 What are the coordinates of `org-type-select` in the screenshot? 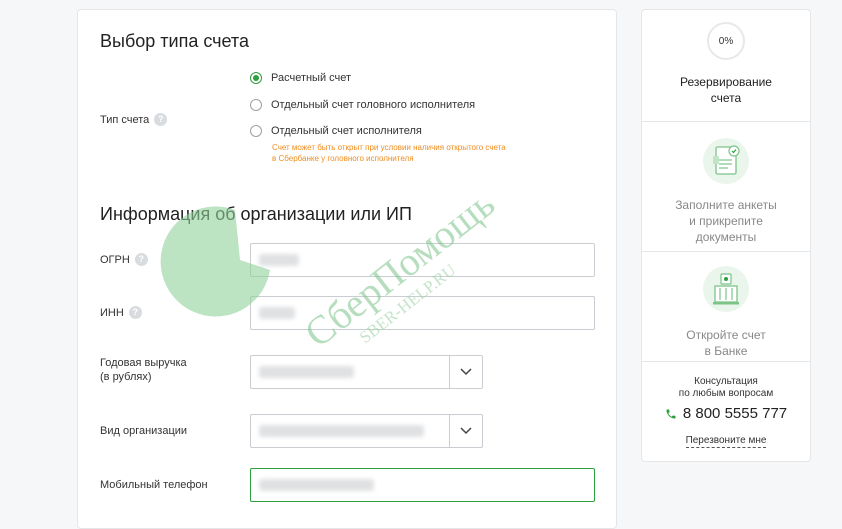 It's located at (366, 431).